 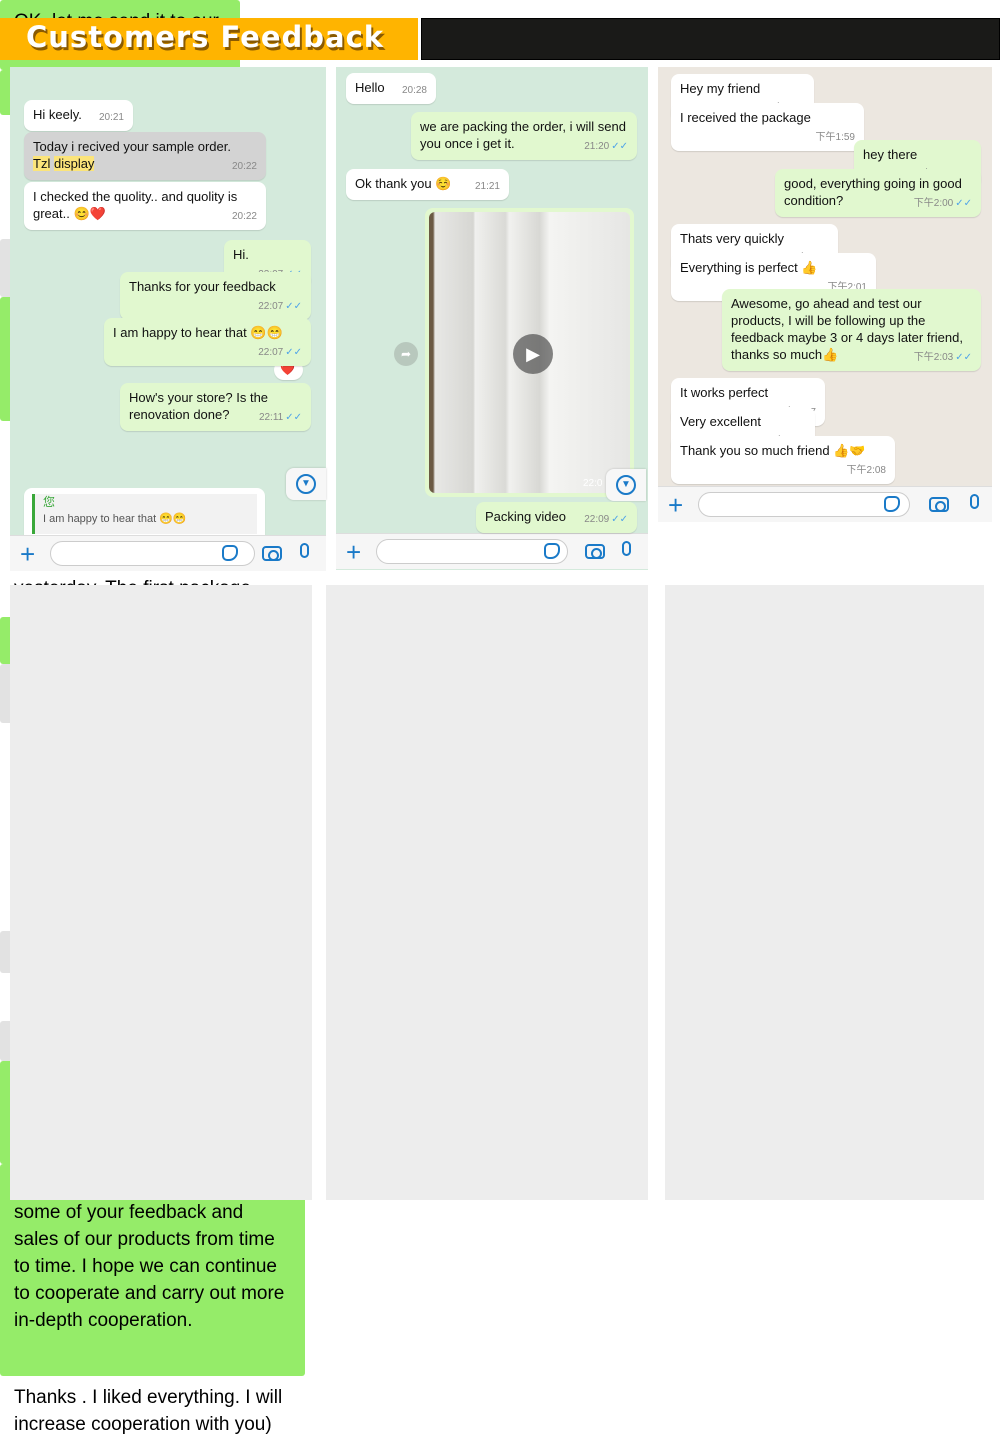 I want to click on message-text: I am happy to hear that 😁😁, so click(x=198, y=332).